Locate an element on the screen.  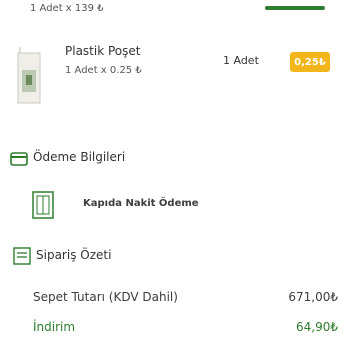
credit-card-icon is located at coordinates (19, 159).